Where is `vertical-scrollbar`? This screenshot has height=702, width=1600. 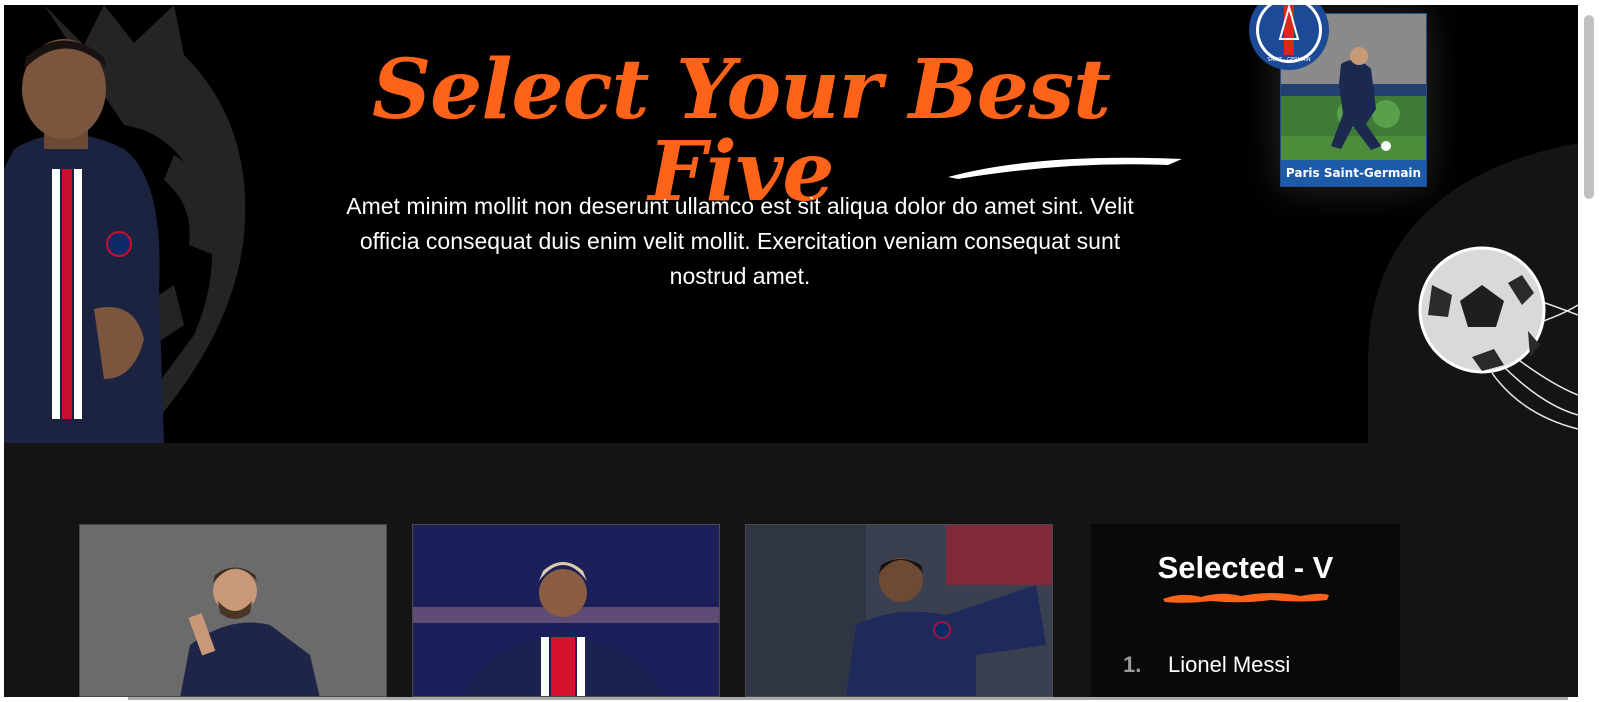 vertical-scrollbar is located at coordinates (1590, 351).